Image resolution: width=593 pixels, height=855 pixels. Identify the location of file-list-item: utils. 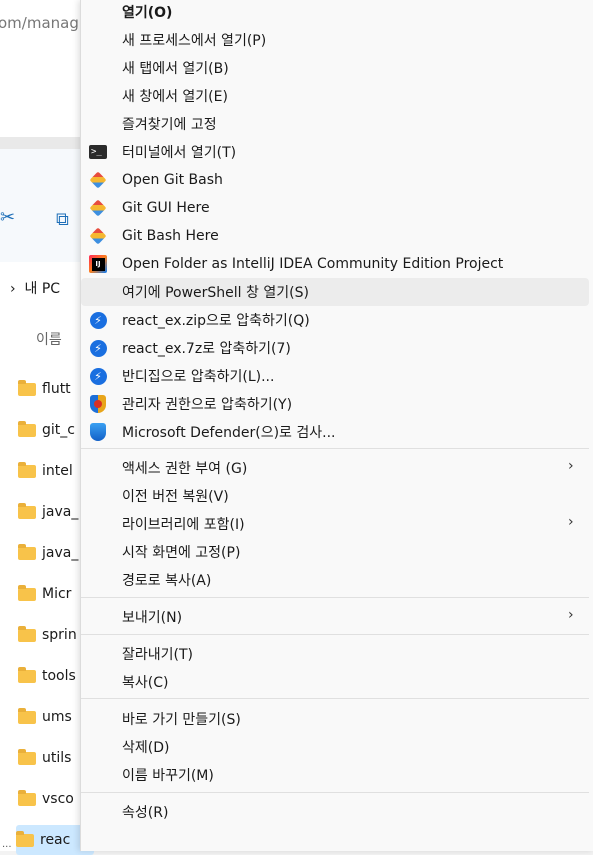
(53, 758).